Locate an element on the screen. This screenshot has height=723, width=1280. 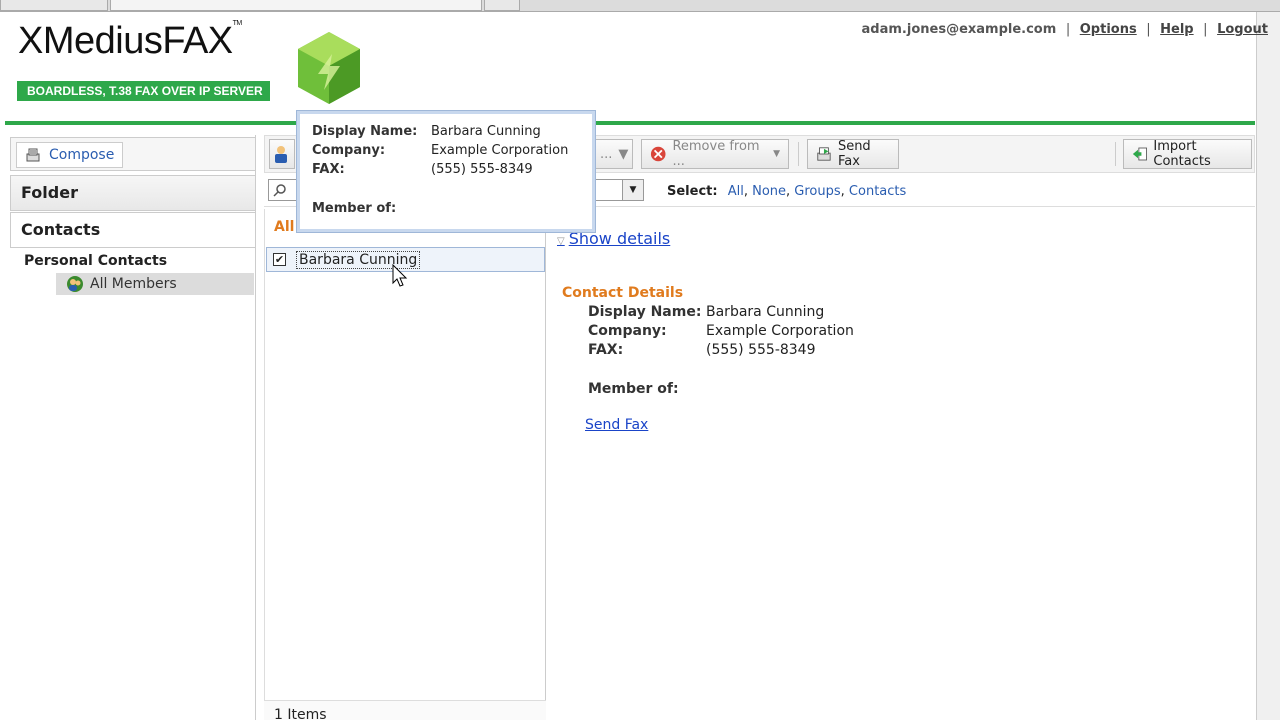
search-icon is located at coordinates (279, 190).